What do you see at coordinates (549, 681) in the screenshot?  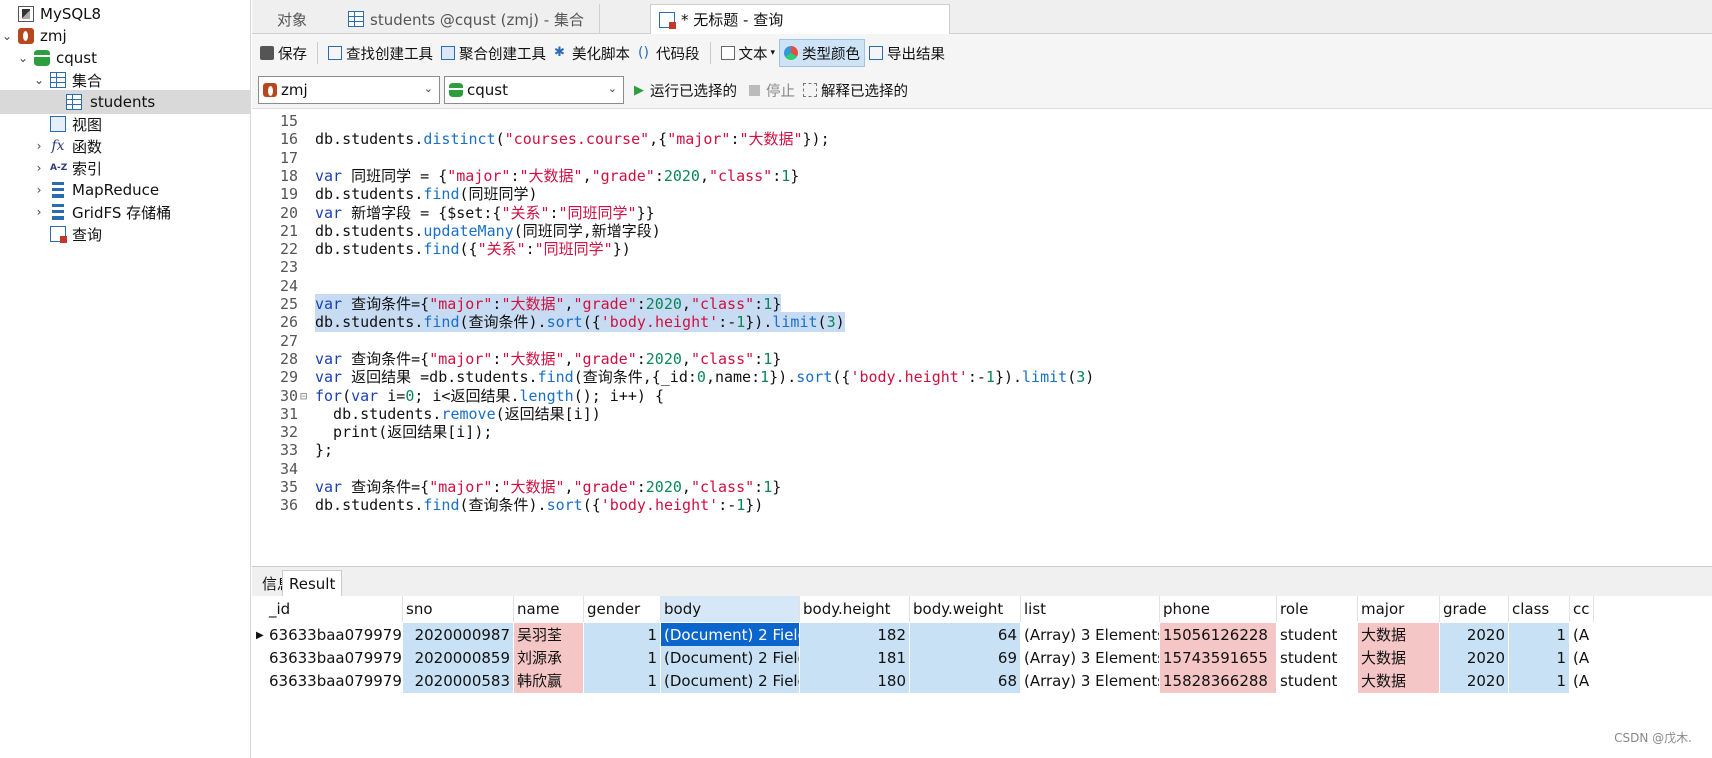 I see `table-cell: 韩欣赢` at bounding box center [549, 681].